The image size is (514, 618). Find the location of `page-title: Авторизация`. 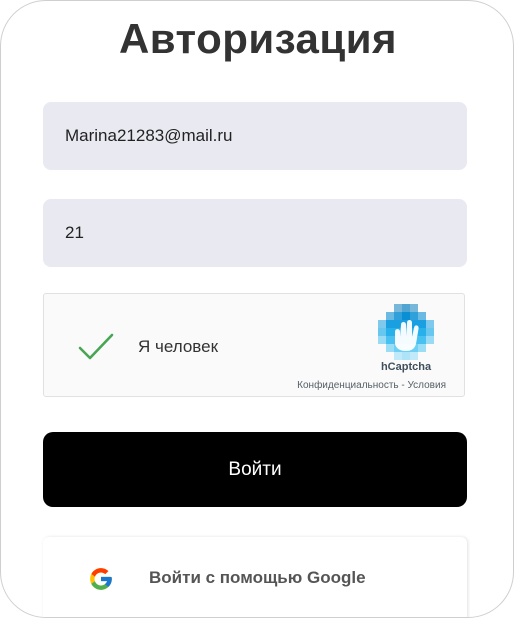

page-title: Авторизация is located at coordinates (258, 38).